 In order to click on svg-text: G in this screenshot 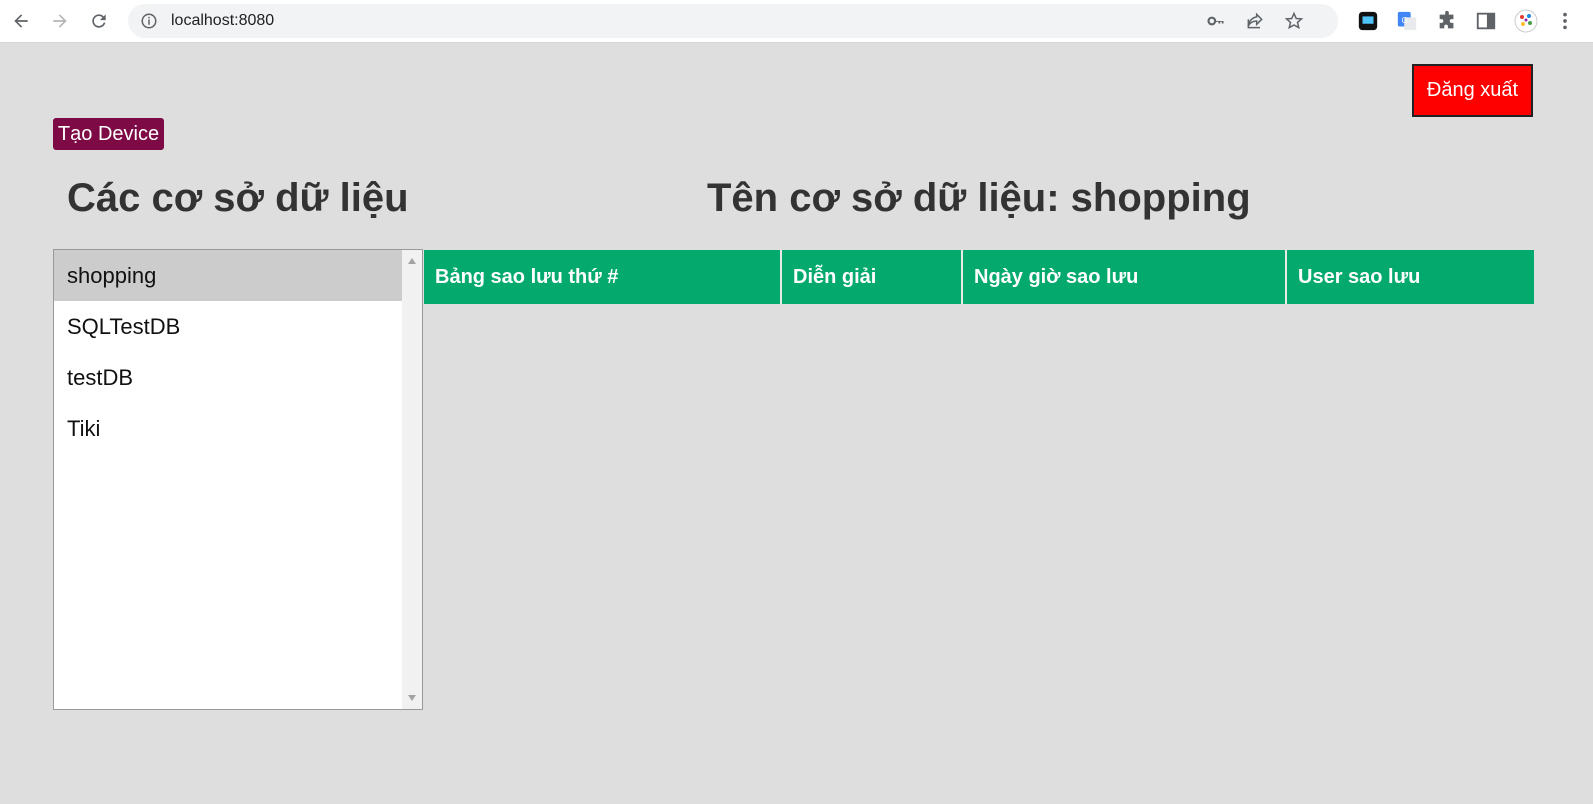, I will do `click(1405, 20)`.